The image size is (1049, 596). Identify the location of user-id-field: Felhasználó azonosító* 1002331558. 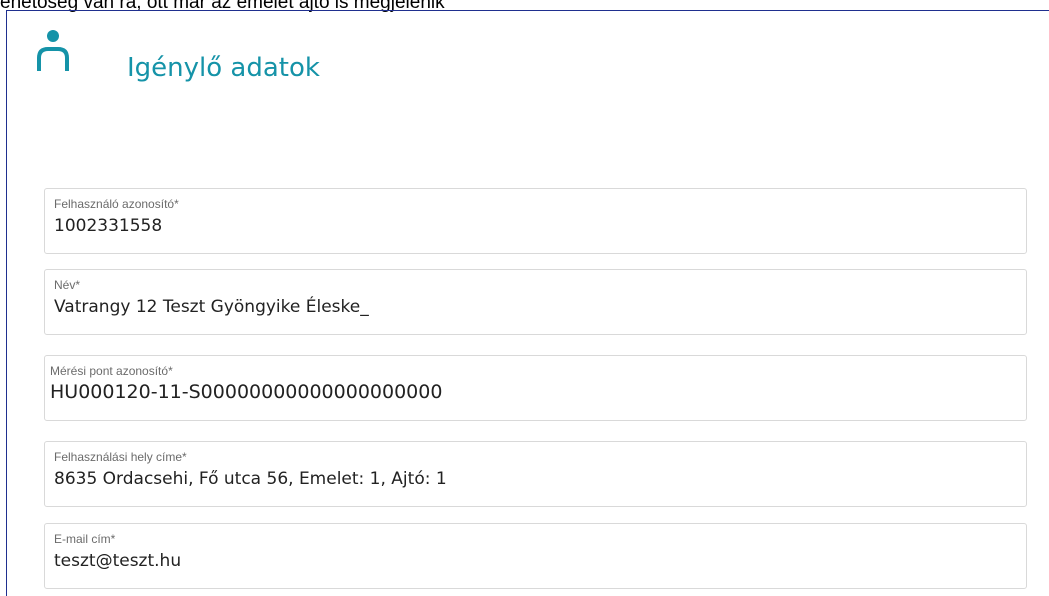
(535, 221).